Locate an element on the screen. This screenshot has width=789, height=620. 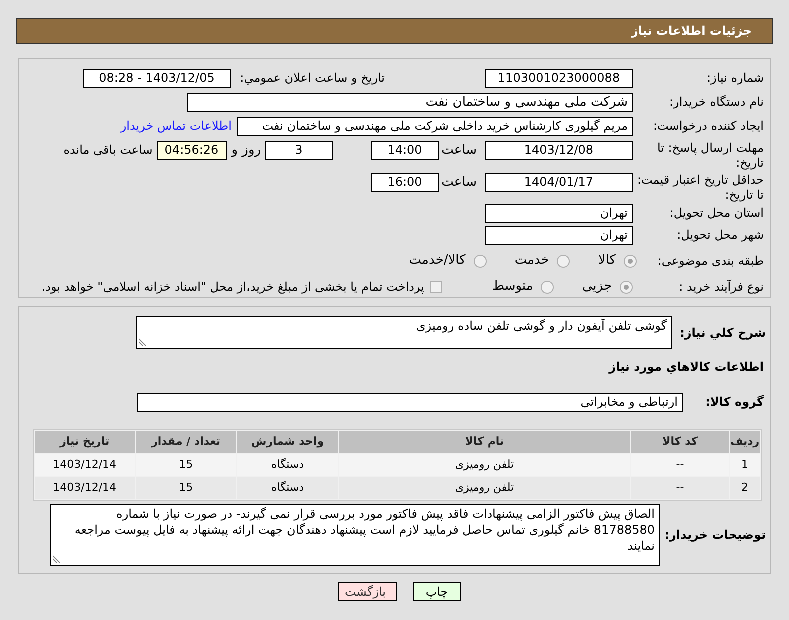
column-header: کد کالا is located at coordinates (680, 442).